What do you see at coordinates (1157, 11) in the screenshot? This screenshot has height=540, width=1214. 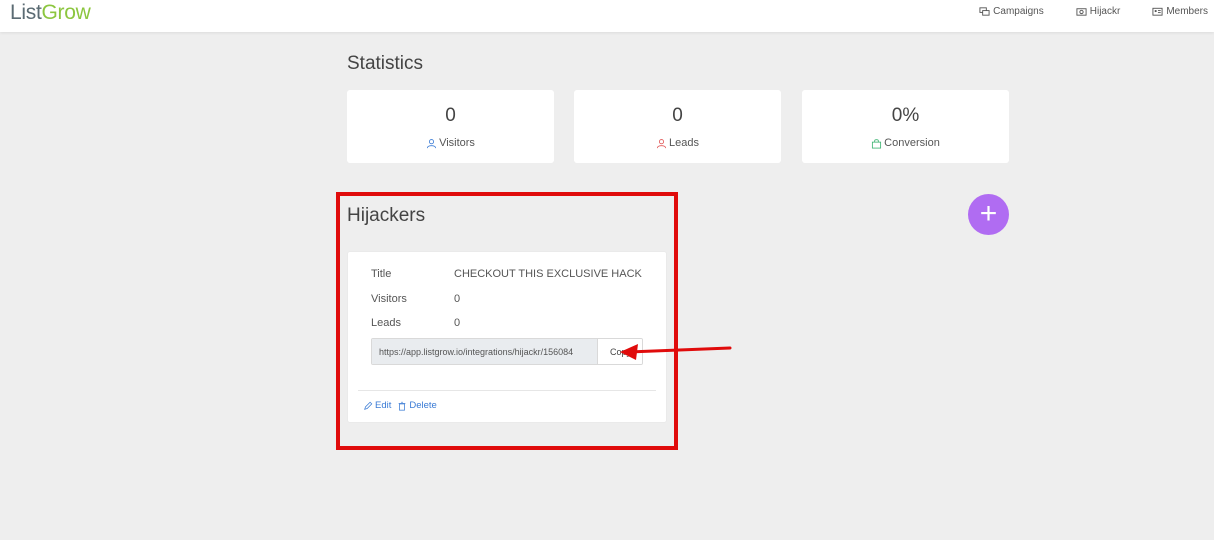 I see `members-icon` at bounding box center [1157, 11].